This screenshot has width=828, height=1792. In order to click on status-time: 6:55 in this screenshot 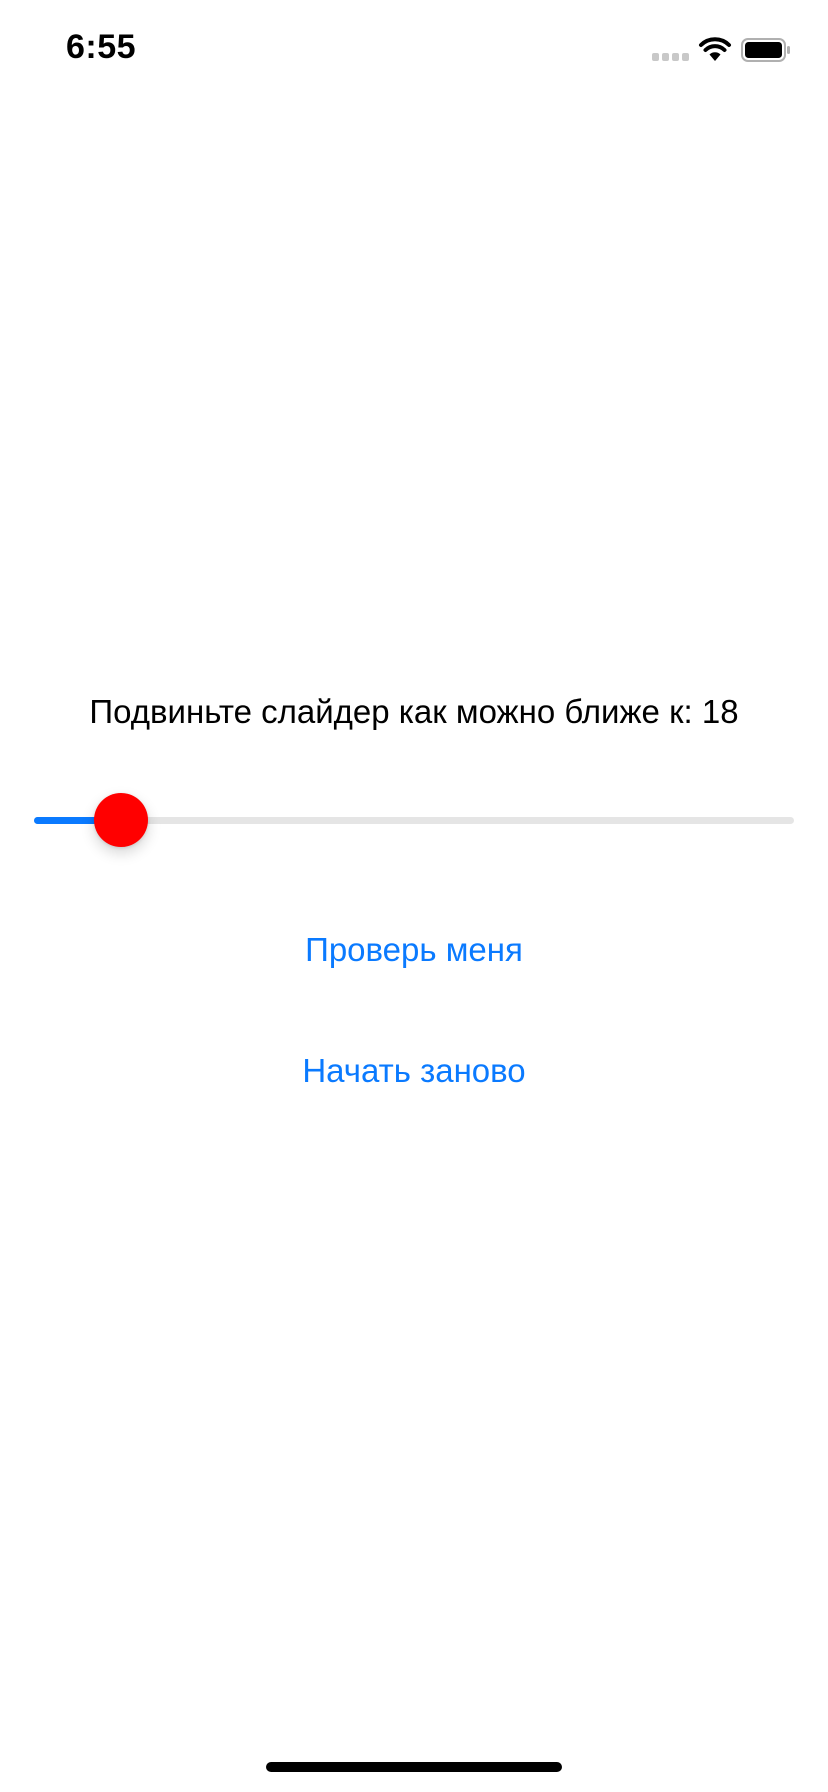, I will do `click(101, 47)`.